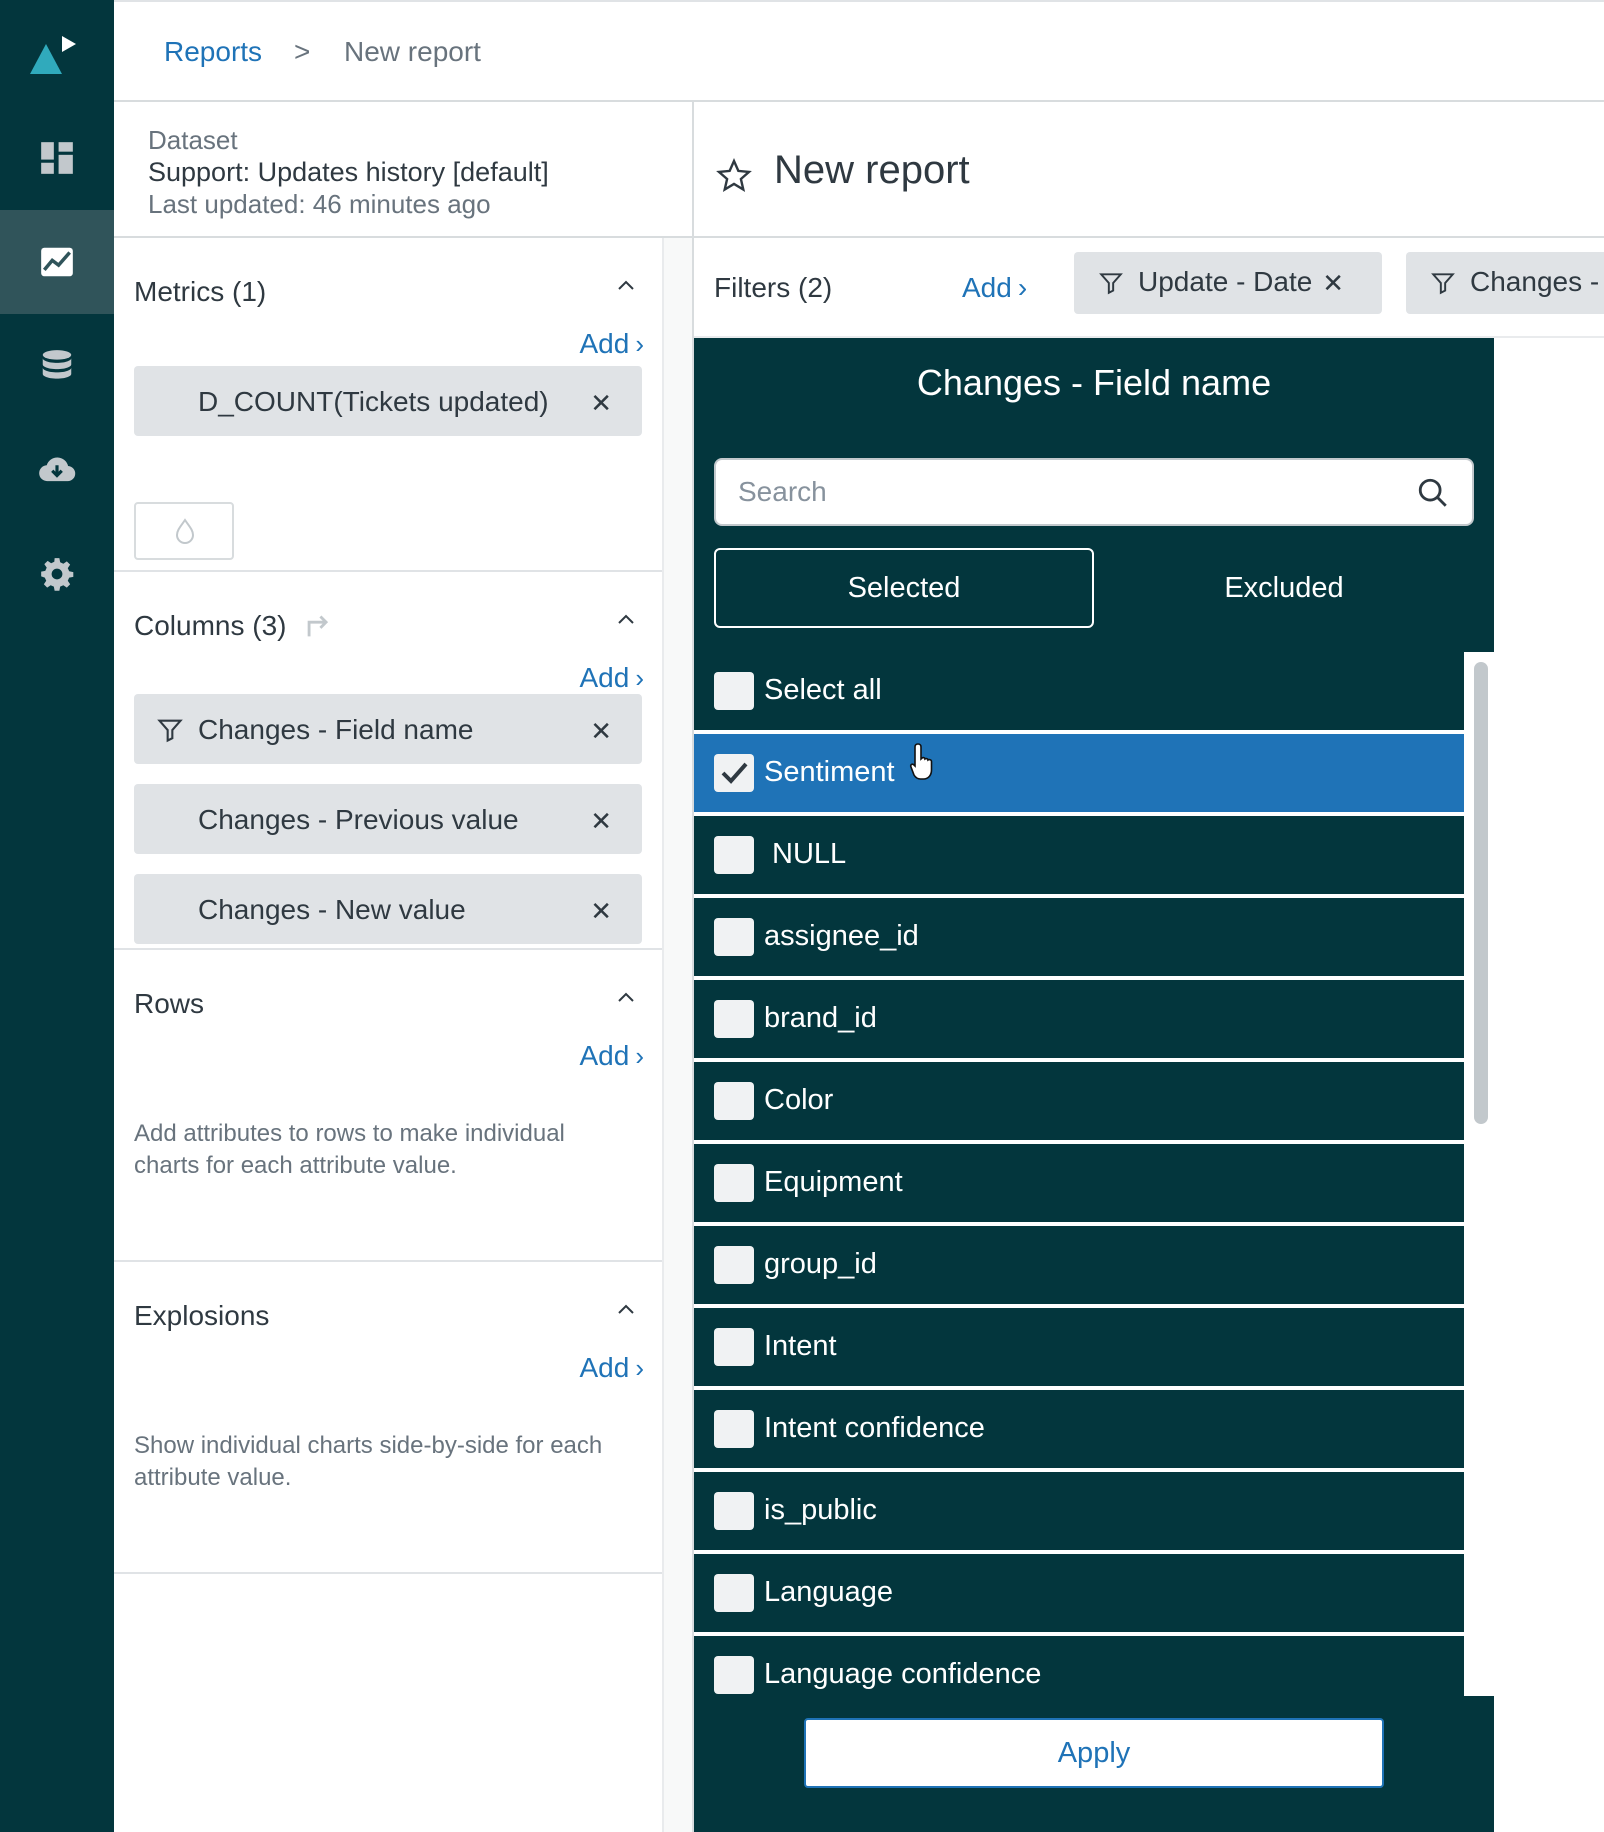 This screenshot has height=1832, width=1604. What do you see at coordinates (1505, 283) in the screenshot?
I see `filter-chip: Changes - Field name` at bounding box center [1505, 283].